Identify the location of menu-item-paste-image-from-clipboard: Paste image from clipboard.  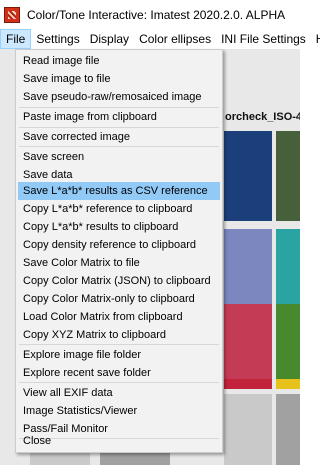
(119, 117).